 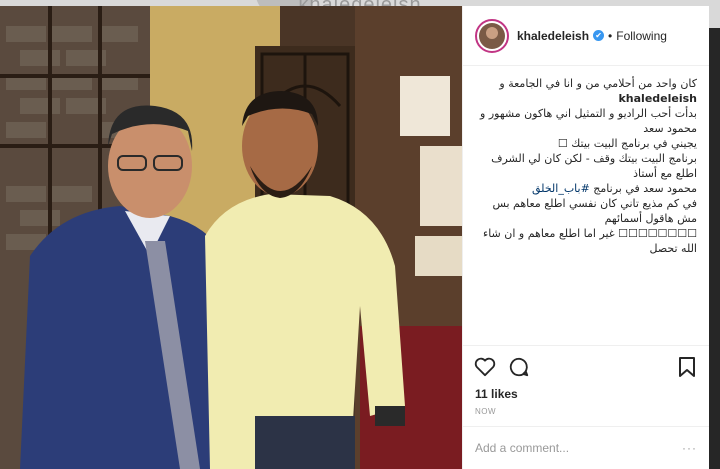 I want to click on speech-bubble-icon, so click(x=519, y=366).